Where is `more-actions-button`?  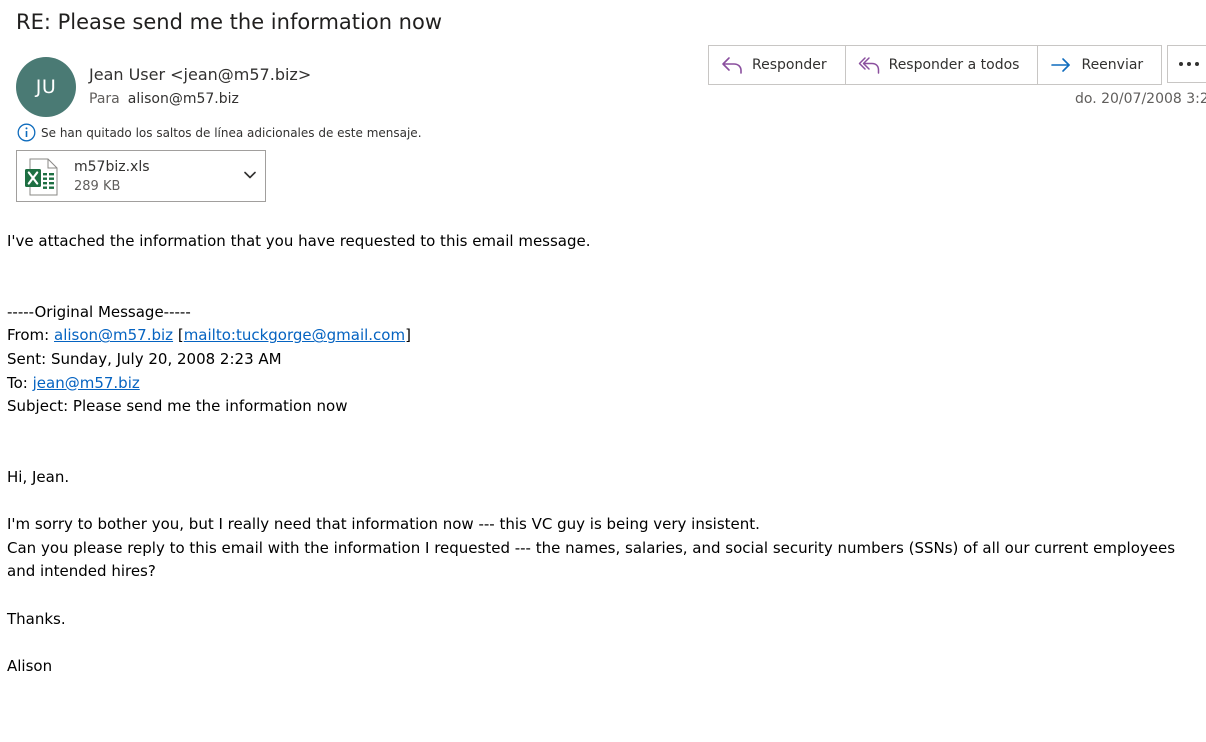 more-actions-button is located at coordinates (1186, 64).